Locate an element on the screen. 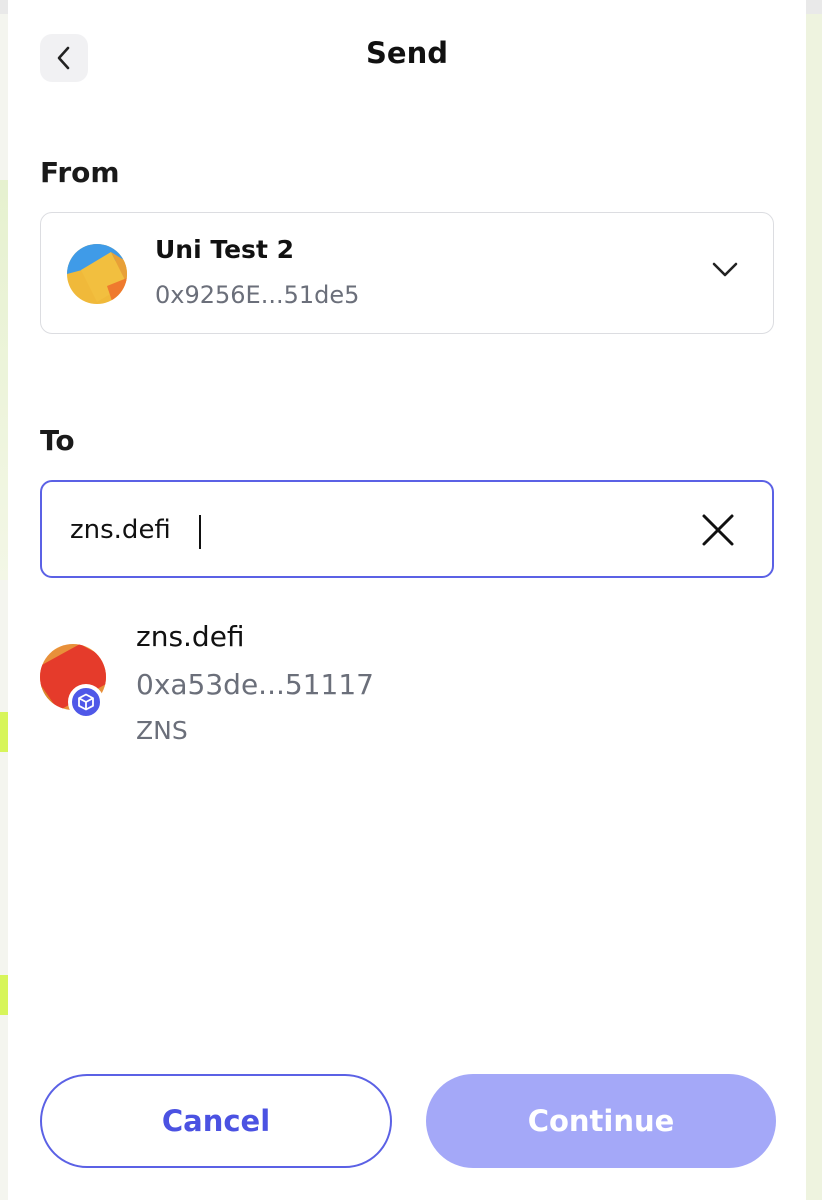 The width and height of the screenshot is (822, 1200). clear-input-button is located at coordinates (718, 530).